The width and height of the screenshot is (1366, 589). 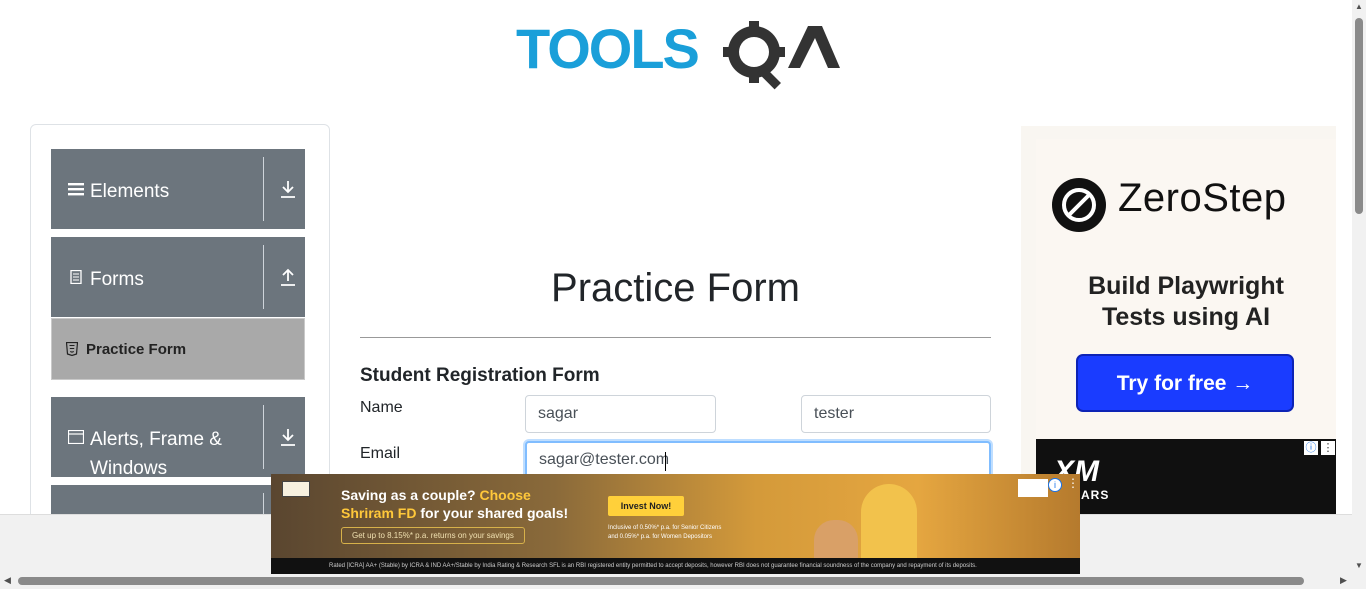 I want to click on email-label: Email, so click(x=380, y=453).